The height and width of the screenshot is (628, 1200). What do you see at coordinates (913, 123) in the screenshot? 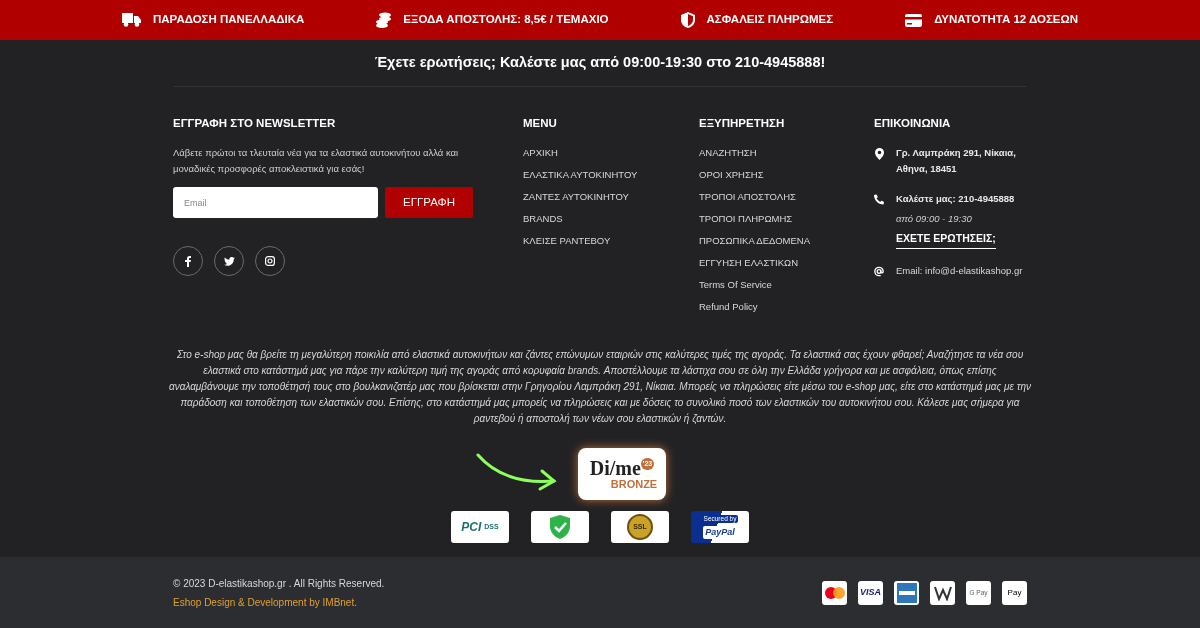
I see `column-heading: ΕΠΙΚΟΙΝΩΝΙΑ` at bounding box center [913, 123].